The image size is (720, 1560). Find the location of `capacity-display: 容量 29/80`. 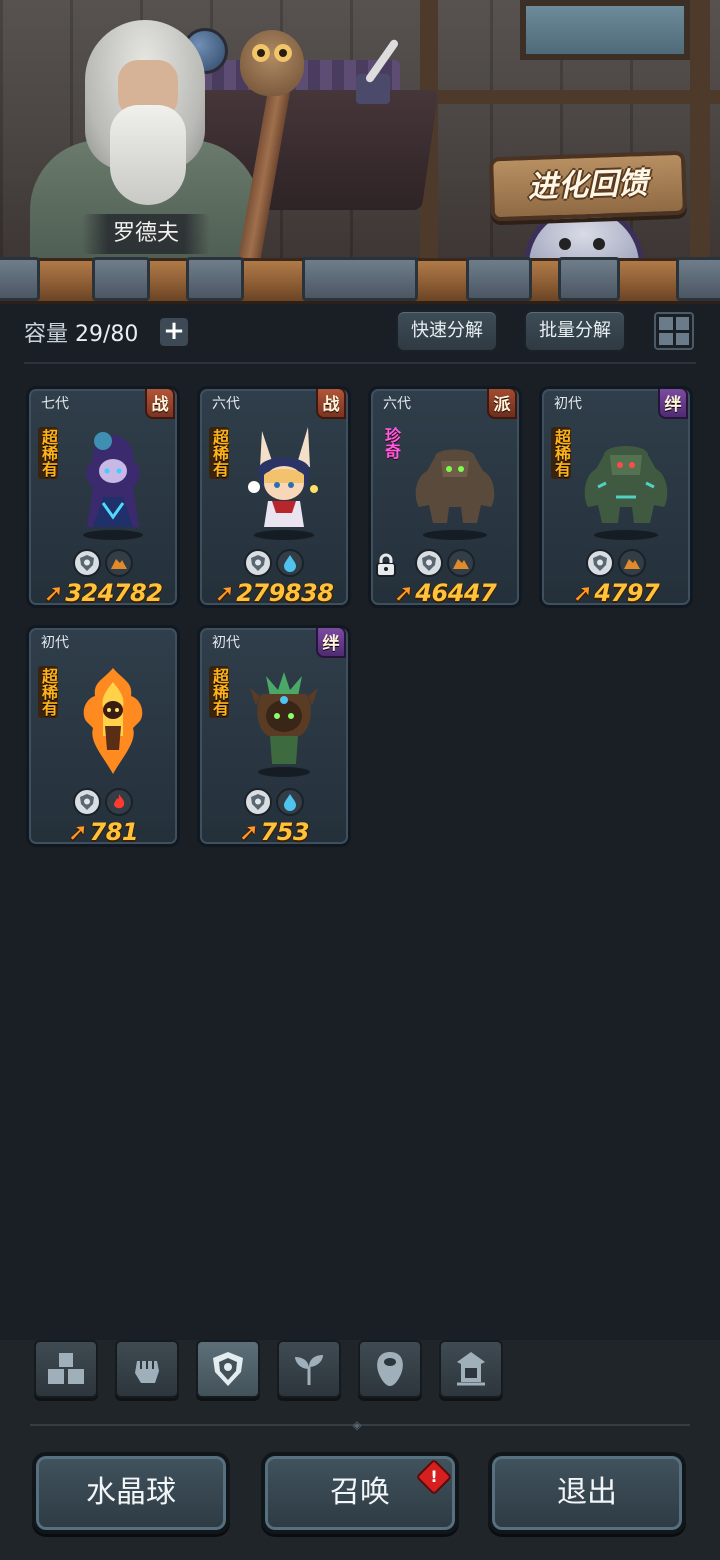

capacity-display: 容量 29/80 is located at coordinates (81, 332).